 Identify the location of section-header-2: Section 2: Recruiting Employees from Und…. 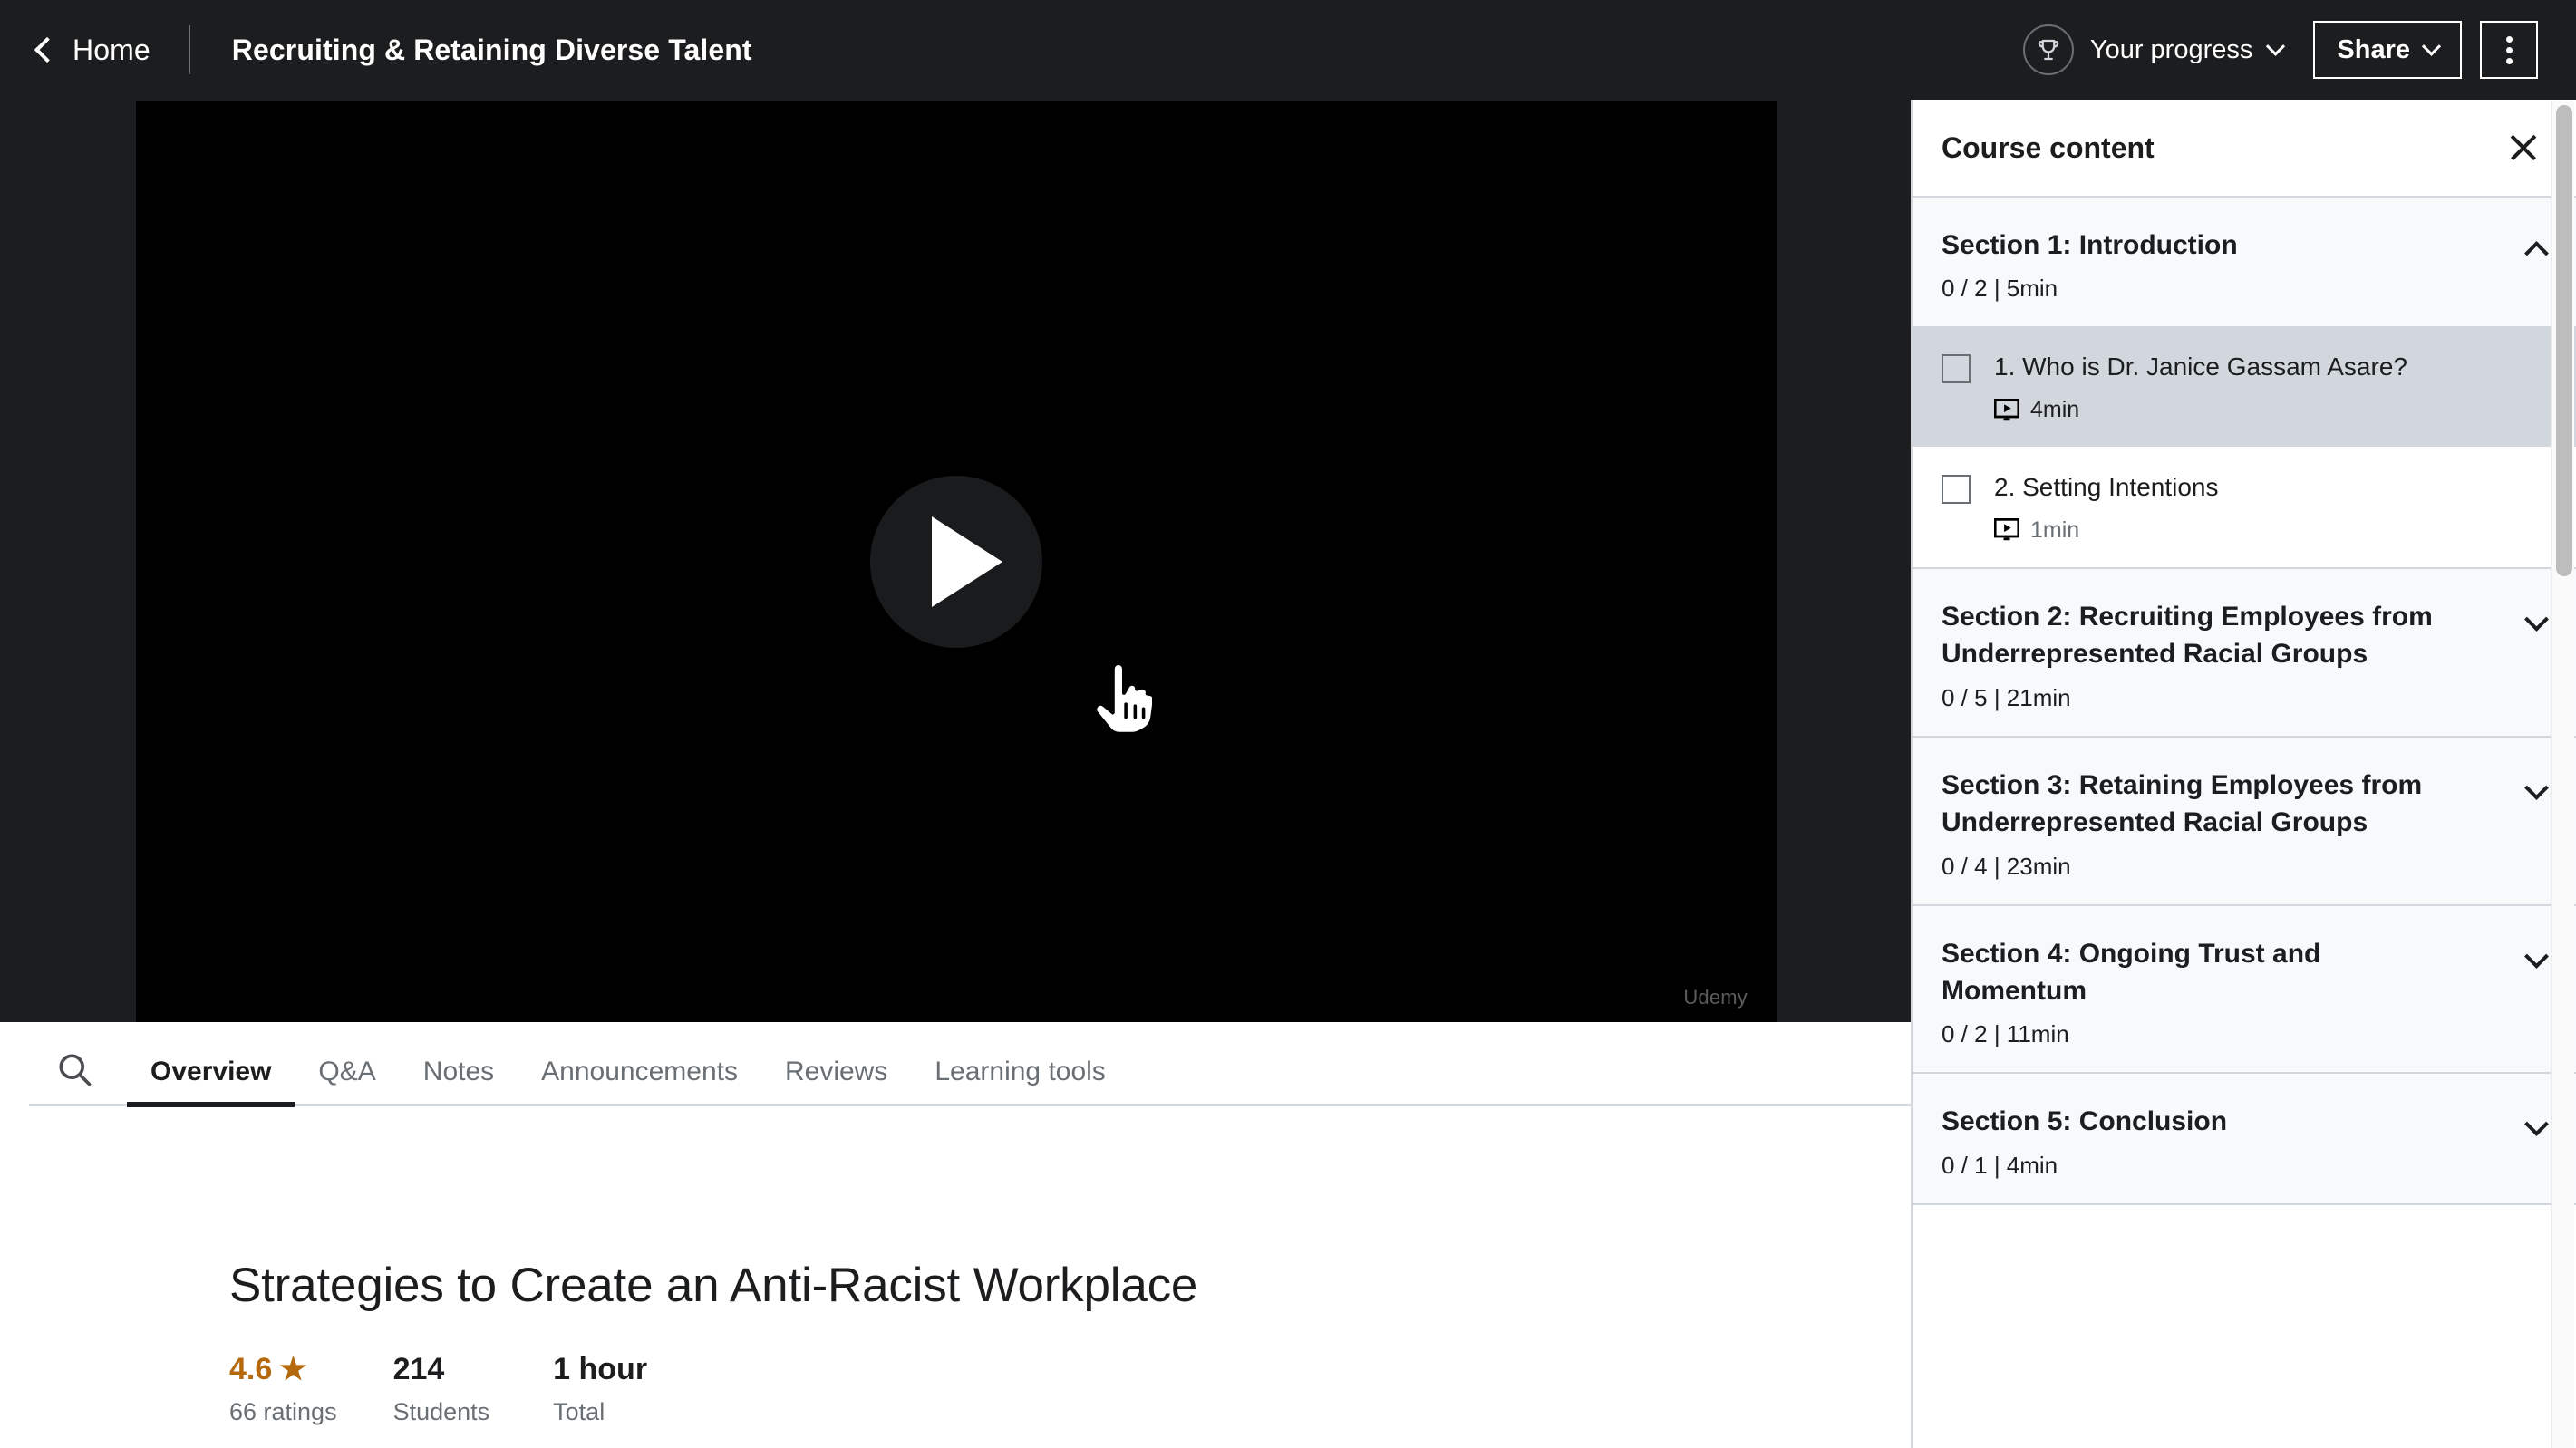
(2244, 652).